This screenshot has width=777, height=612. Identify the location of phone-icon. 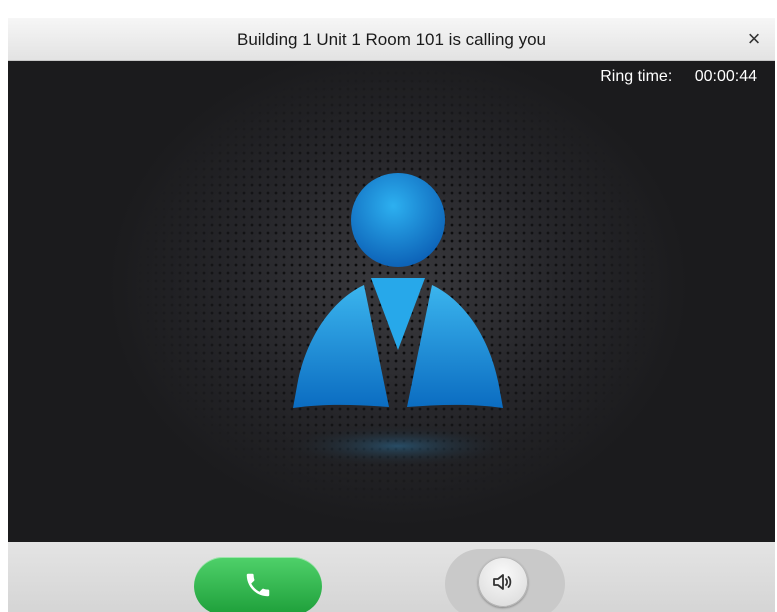
(258, 585).